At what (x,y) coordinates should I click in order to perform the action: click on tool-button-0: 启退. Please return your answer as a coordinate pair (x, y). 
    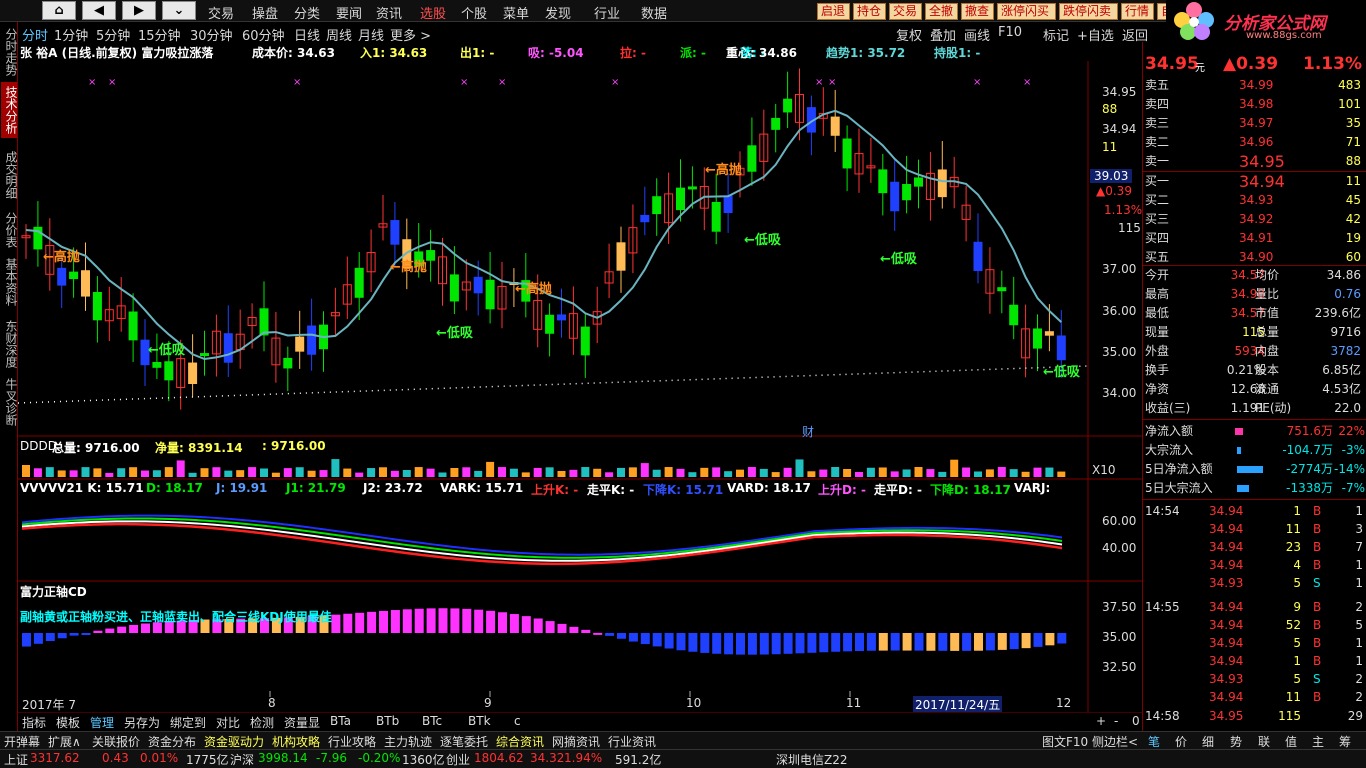
    Looking at the image, I should click on (833, 11).